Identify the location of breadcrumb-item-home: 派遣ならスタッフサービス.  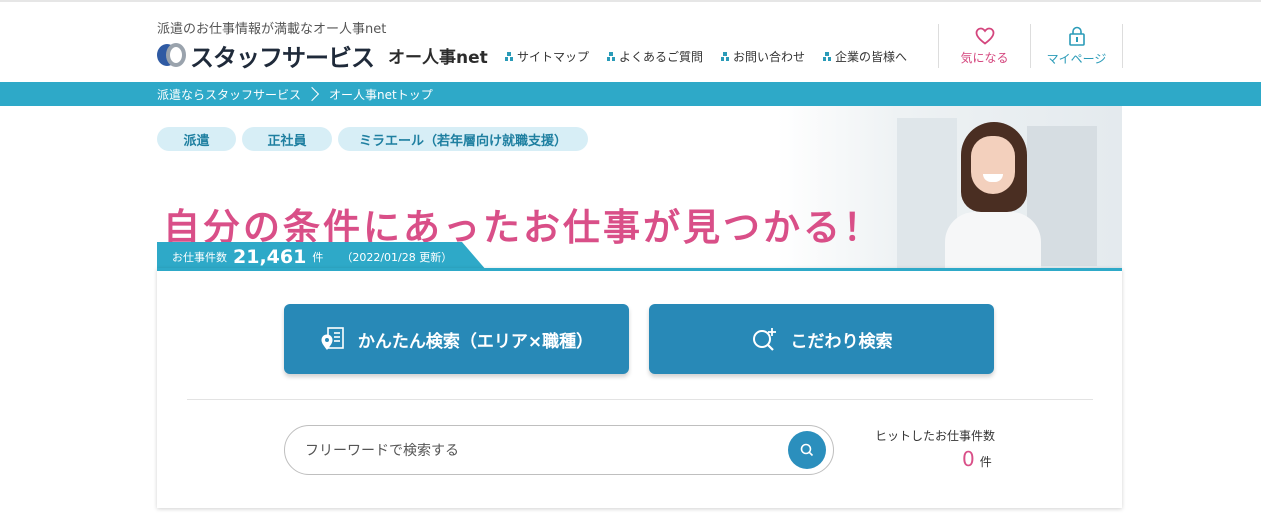
(229, 94).